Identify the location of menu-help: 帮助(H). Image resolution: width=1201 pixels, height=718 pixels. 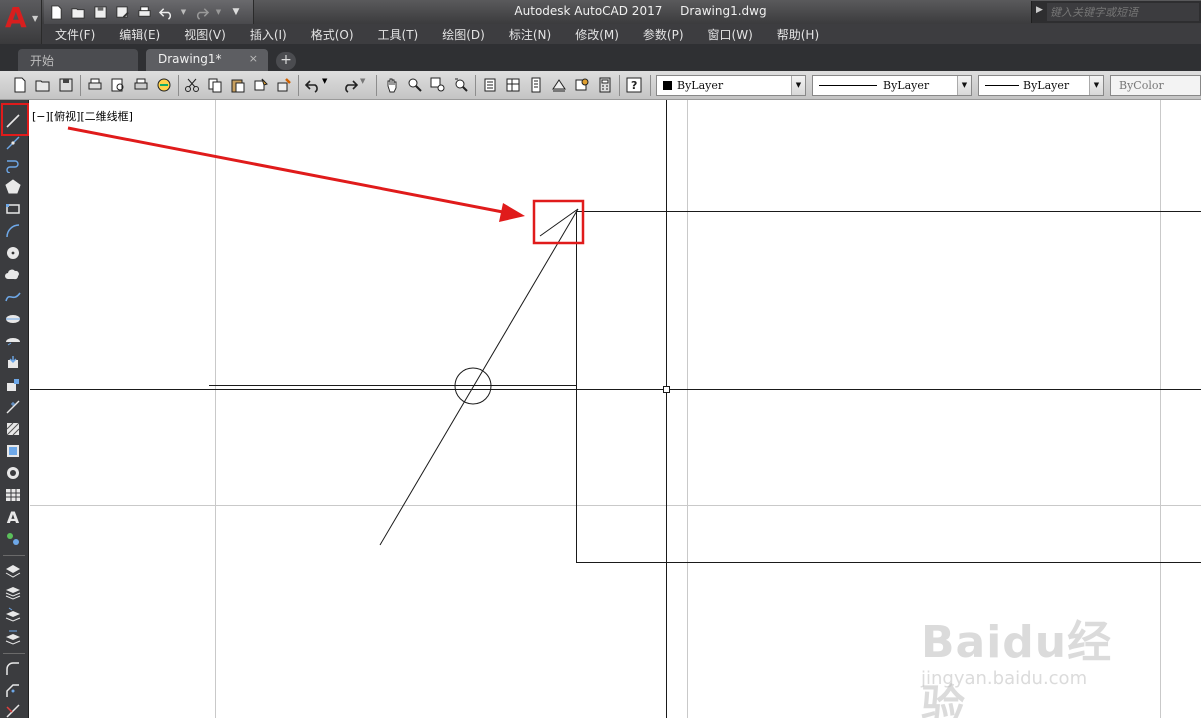
(798, 34).